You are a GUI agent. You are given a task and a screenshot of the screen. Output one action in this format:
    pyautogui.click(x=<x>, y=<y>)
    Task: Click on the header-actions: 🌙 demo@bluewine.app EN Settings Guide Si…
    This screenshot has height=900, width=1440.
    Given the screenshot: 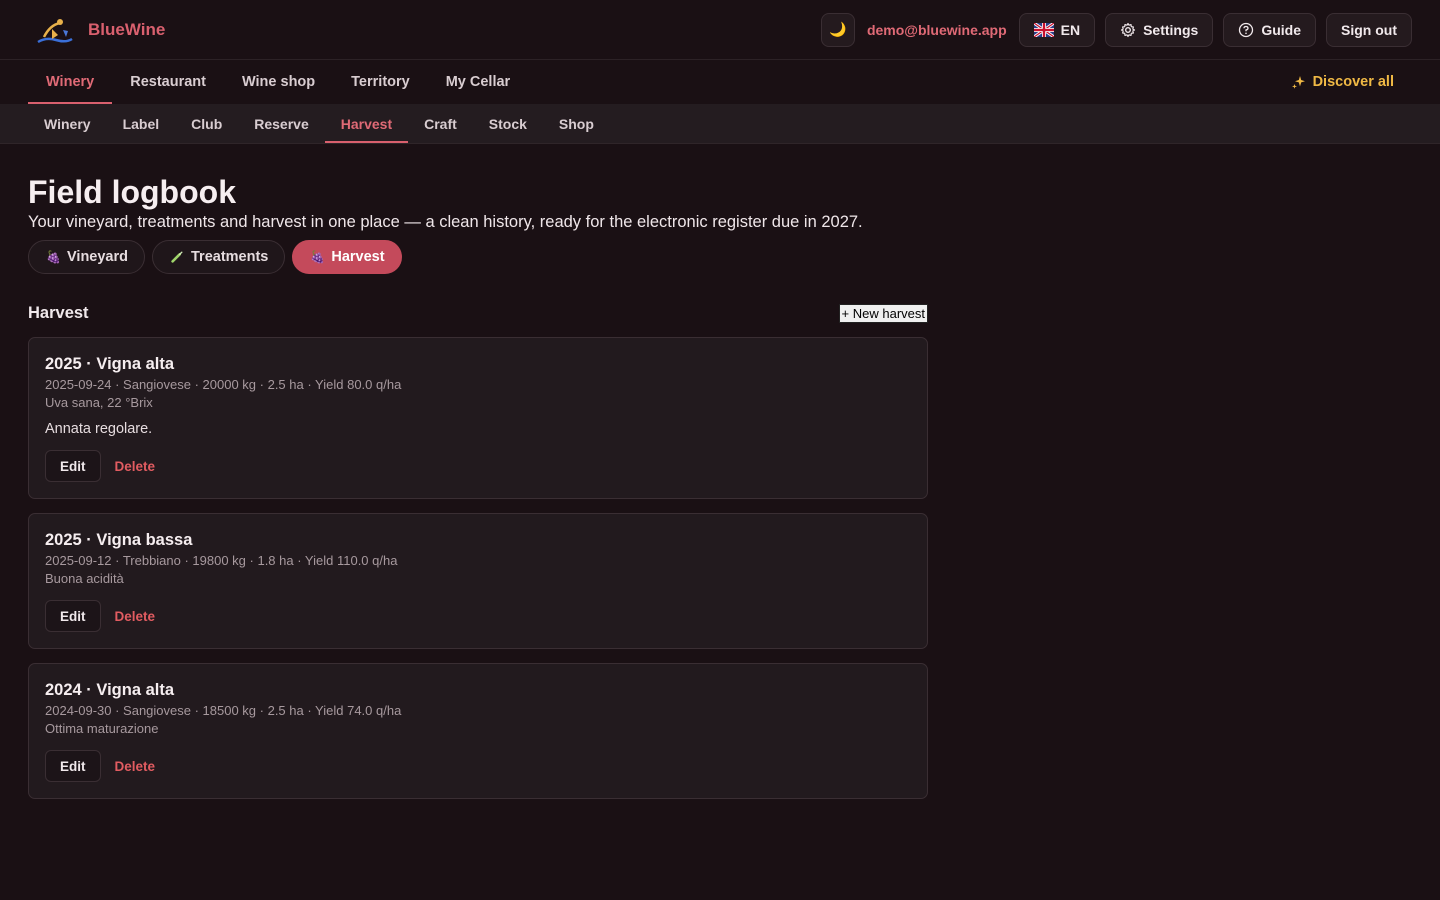 What is the action you would take?
    pyautogui.click(x=1116, y=29)
    